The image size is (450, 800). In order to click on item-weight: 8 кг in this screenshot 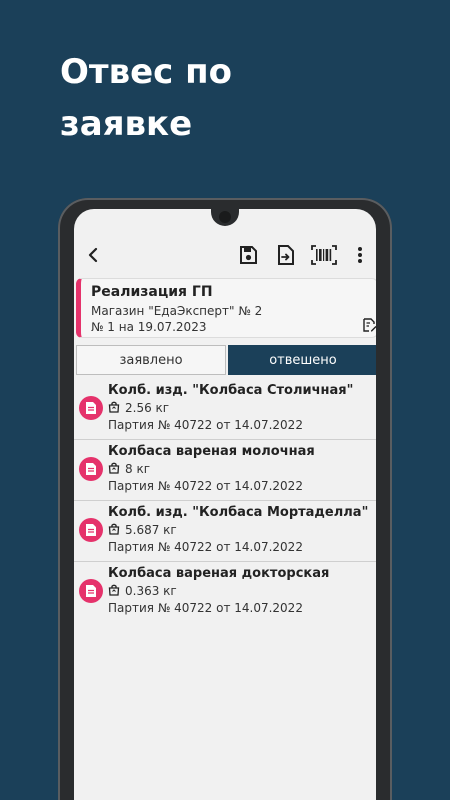, I will do `click(138, 469)`.